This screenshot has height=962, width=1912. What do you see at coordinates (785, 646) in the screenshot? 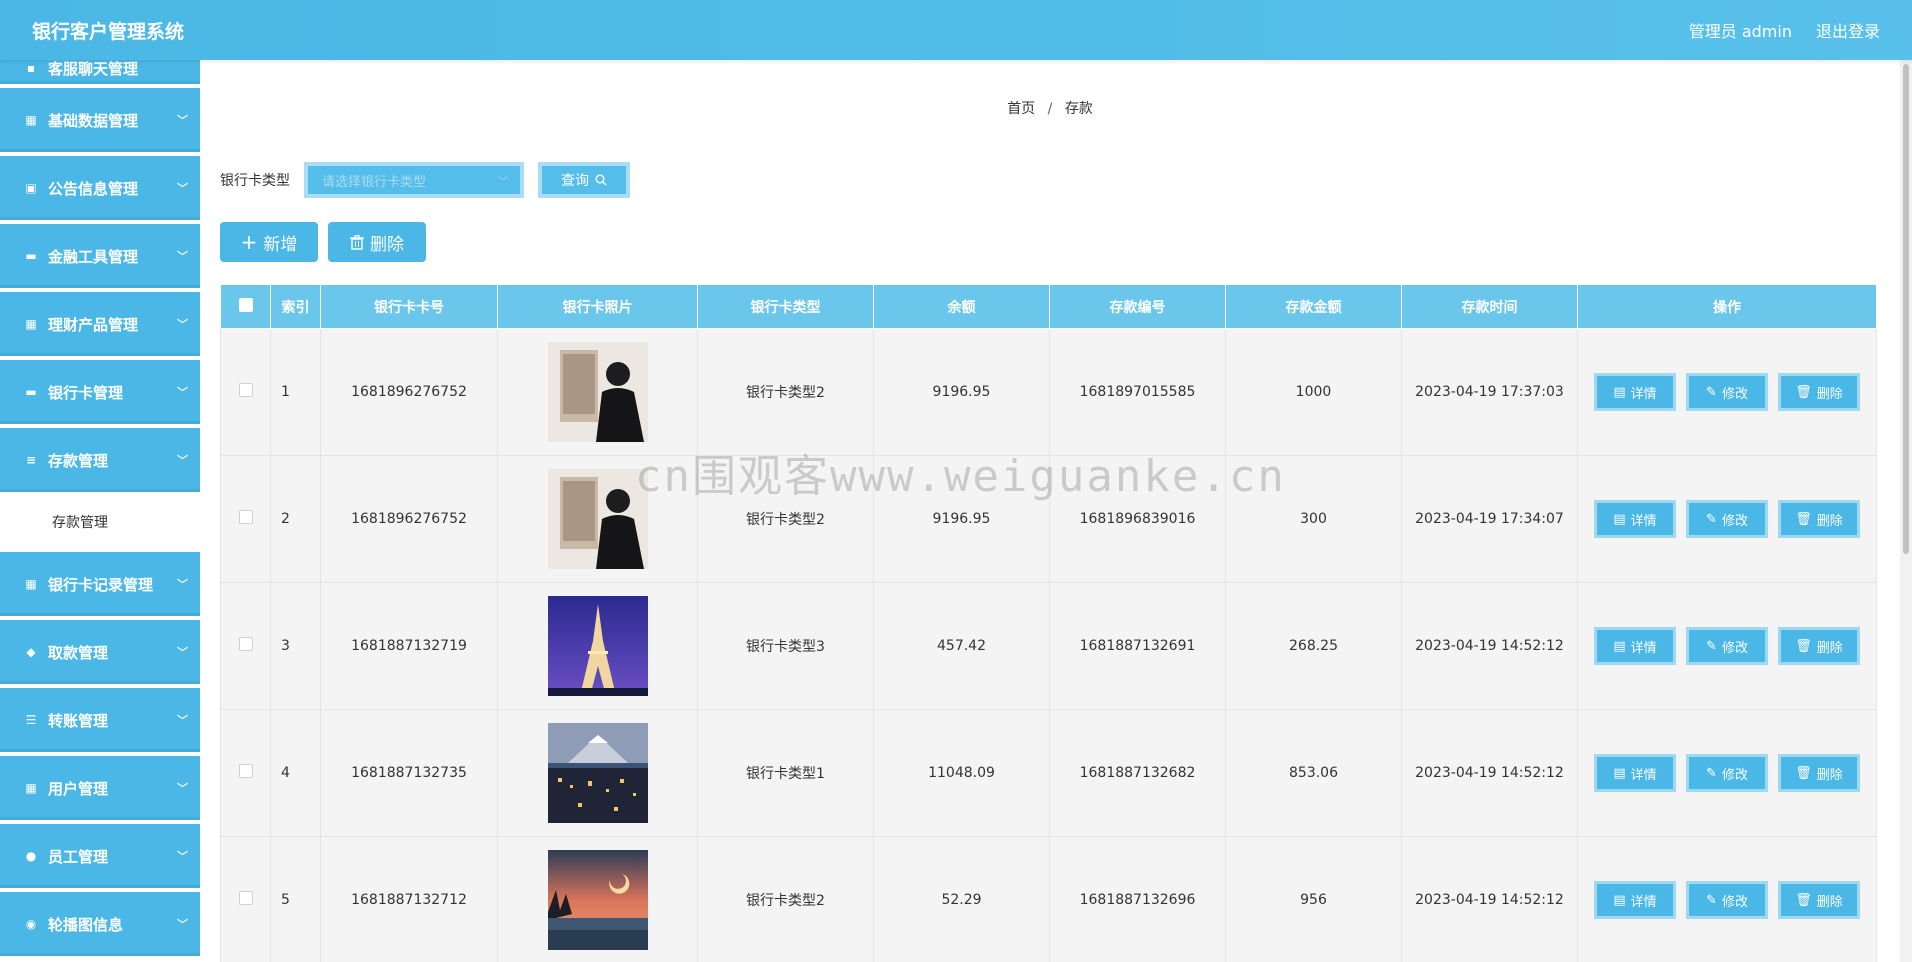
I see `card-type-cell: 银行卡类型3` at bounding box center [785, 646].